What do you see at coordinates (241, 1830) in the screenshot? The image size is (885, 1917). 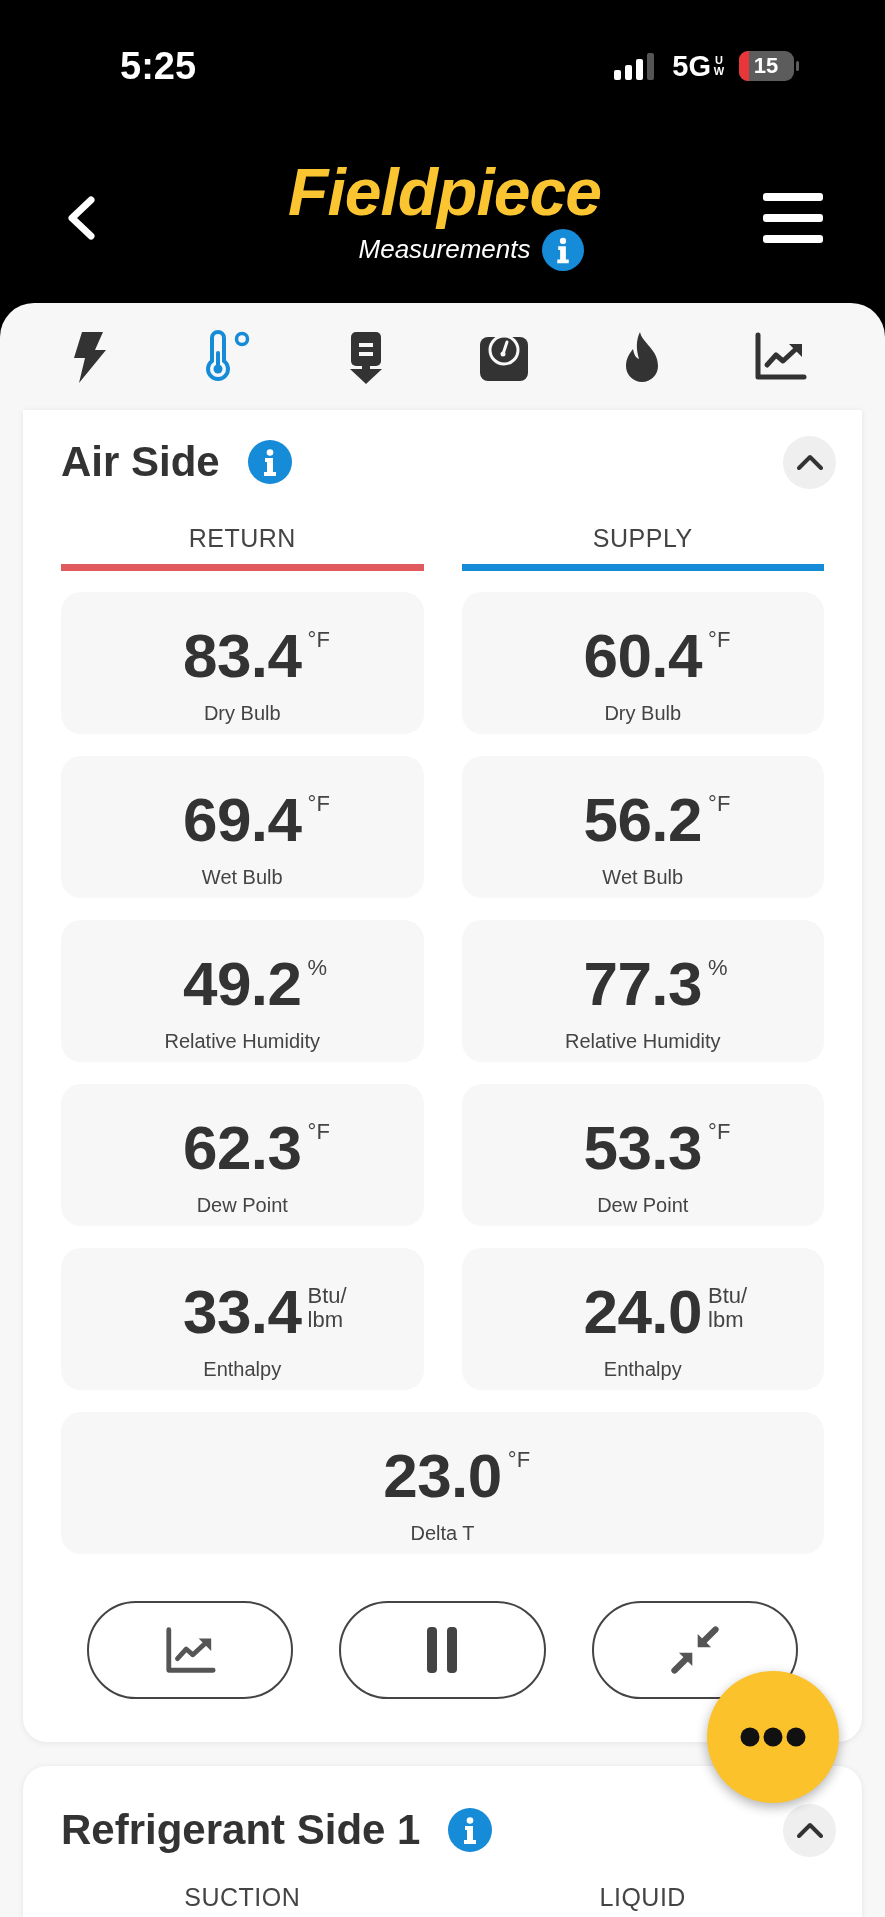 I see `section-title: Refrigerant Side 1` at bounding box center [241, 1830].